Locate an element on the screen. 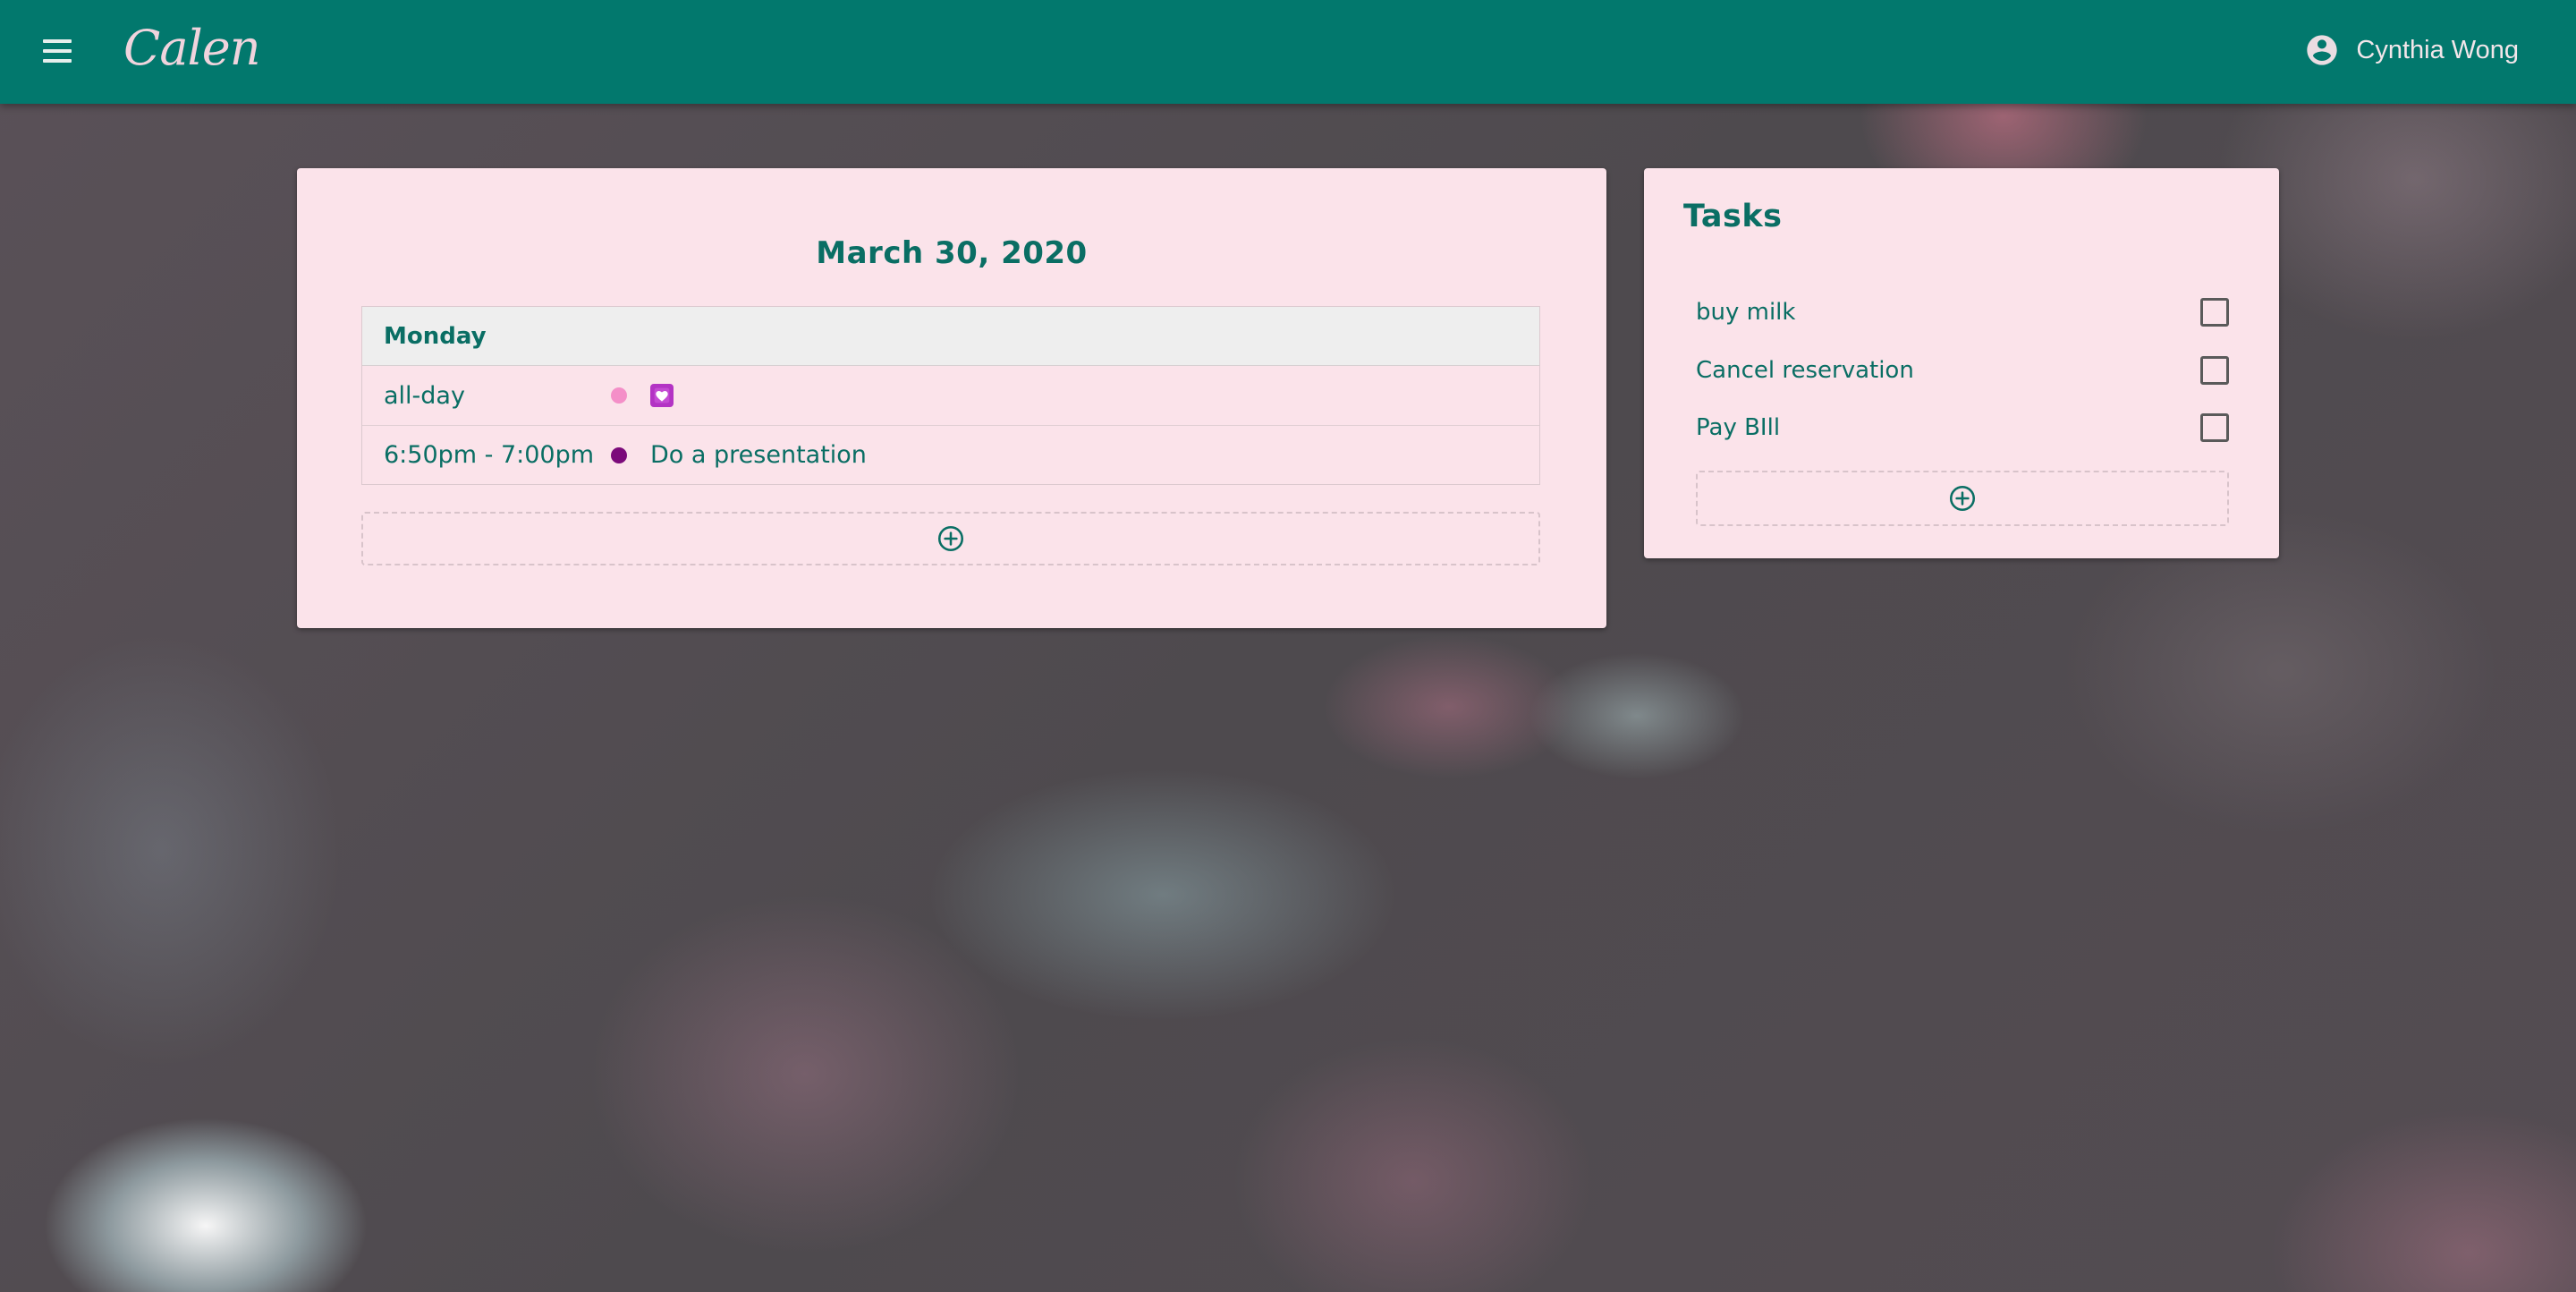 The height and width of the screenshot is (1292, 2576). event-title: Do a presentation is located at coordinates (758, 455).